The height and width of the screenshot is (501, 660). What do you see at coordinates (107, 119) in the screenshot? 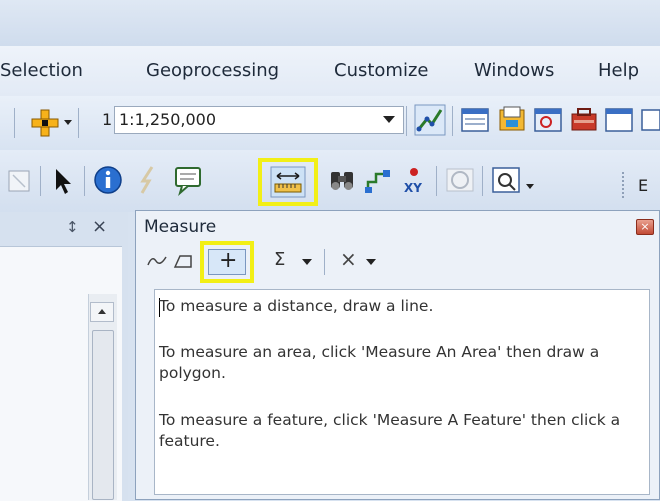
I see `scale-prefix: 1` at bounding box center [107, 119].